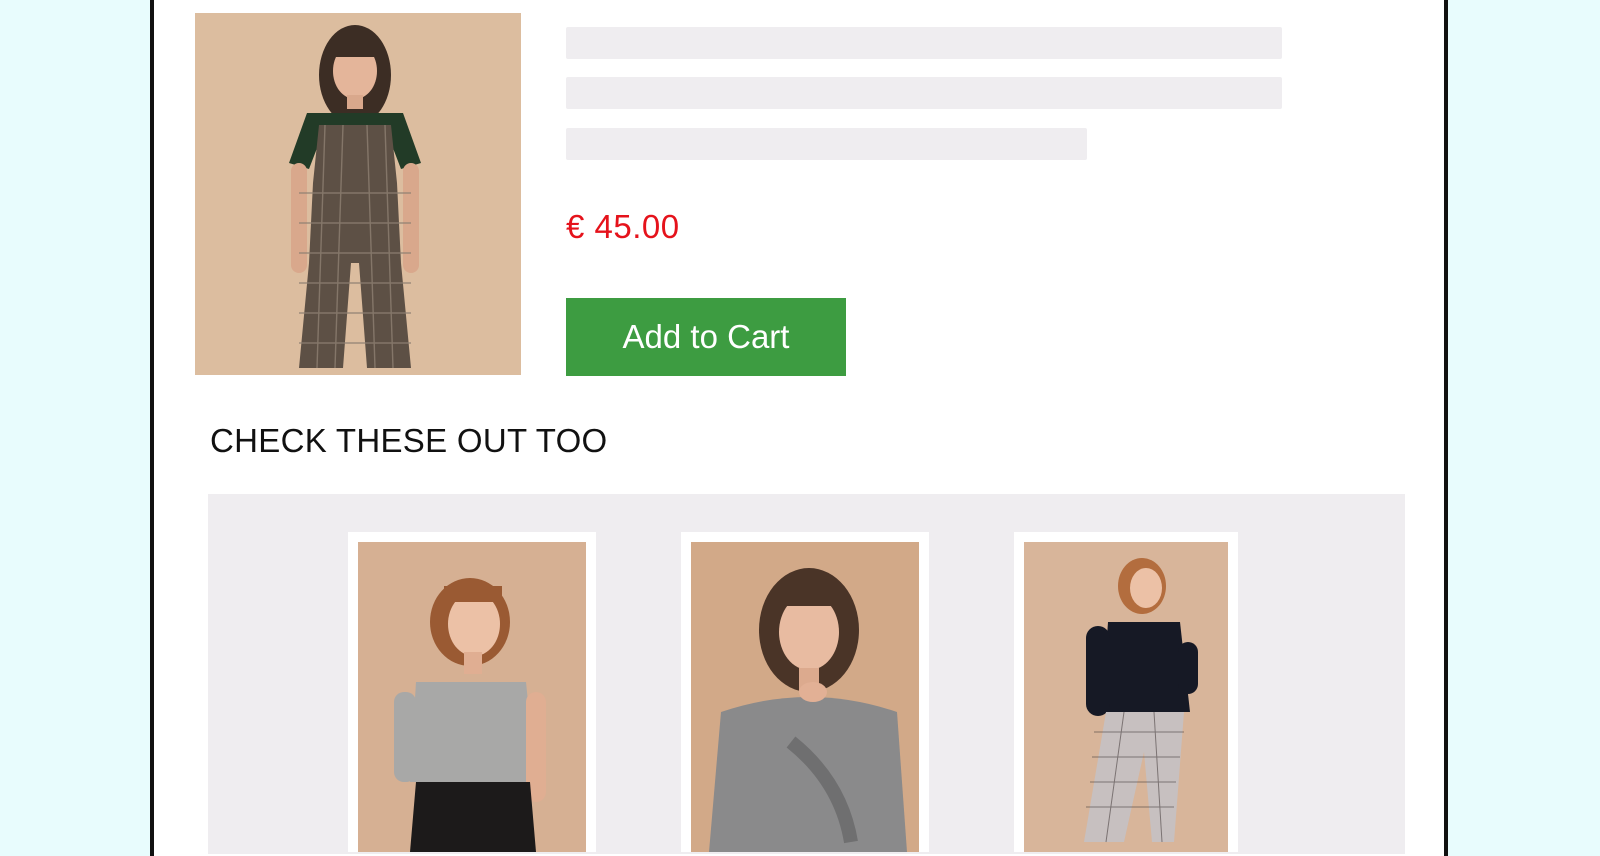  Describe the element at coordinates (409, 440) in the screenshot. I see `recommendations-title: CHECK THESE OUT TOO` at that location.